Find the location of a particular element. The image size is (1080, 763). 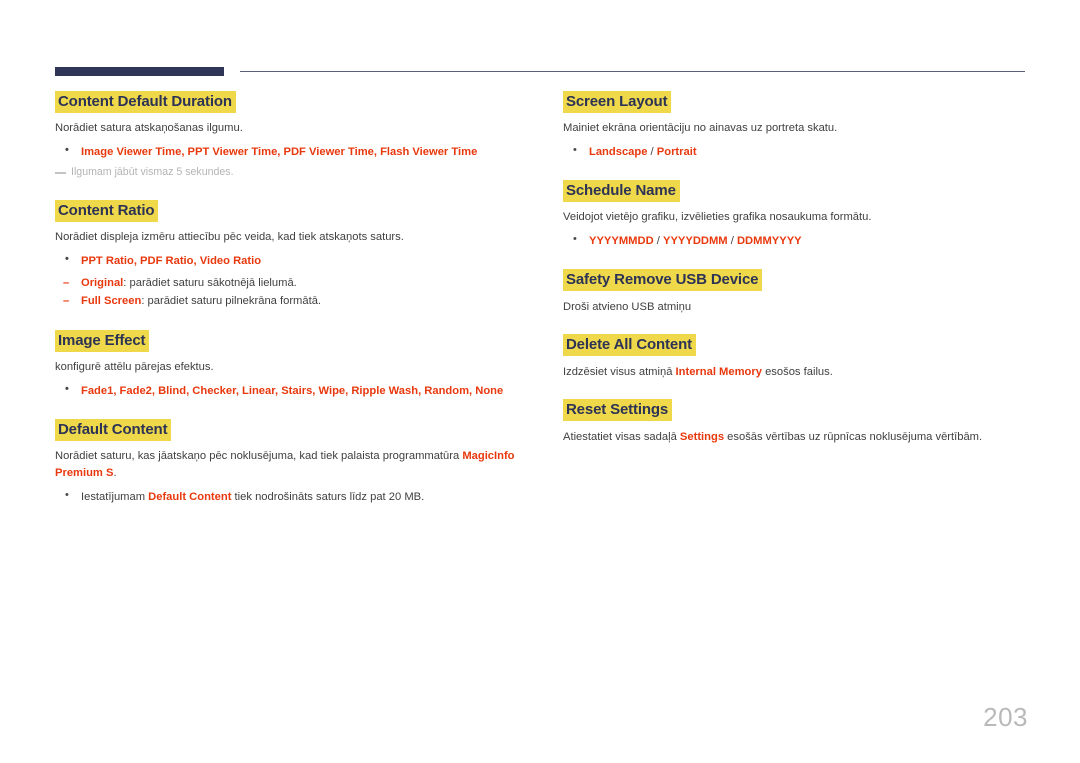

section-heading: Default Content is located at coordinates (290, 429).